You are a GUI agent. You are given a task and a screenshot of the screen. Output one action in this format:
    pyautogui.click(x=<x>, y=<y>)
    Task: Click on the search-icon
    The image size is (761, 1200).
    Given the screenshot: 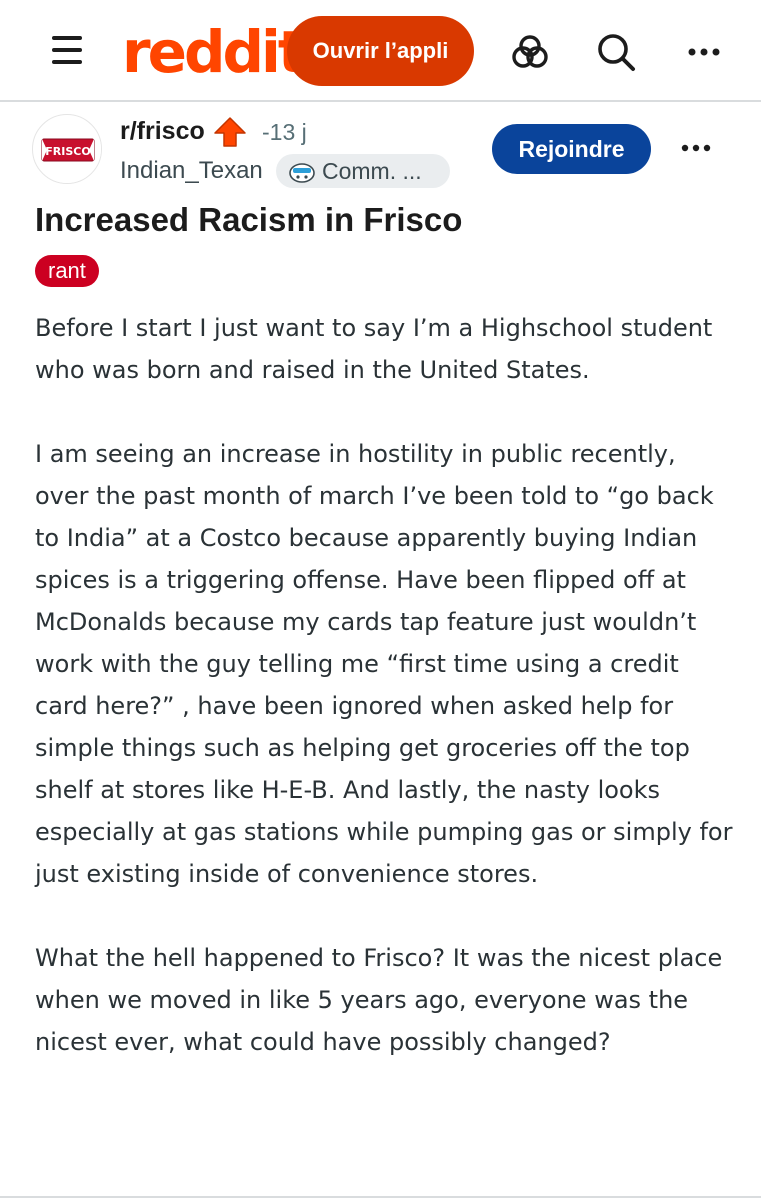 What is the action you would take?
    pyautogui.click(x=616, y=52)
    